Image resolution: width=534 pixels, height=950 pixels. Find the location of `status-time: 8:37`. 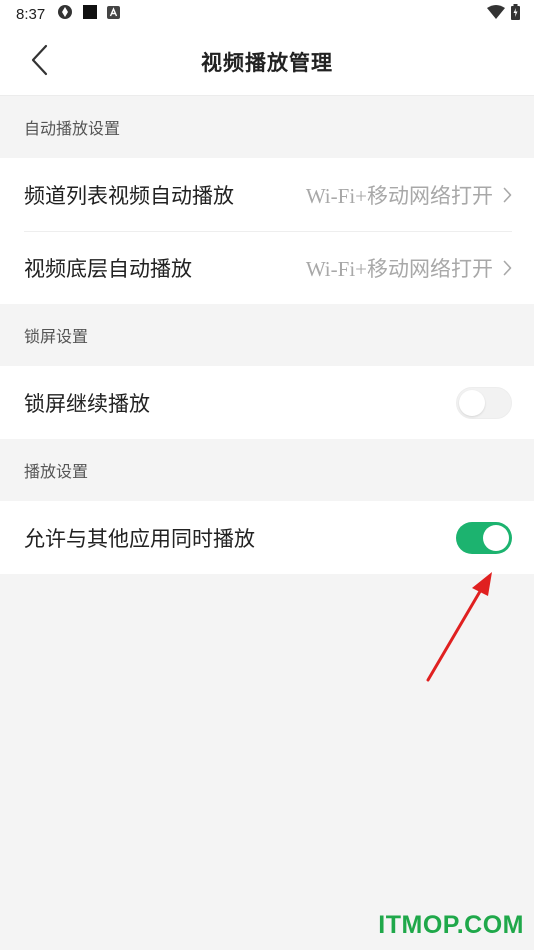

status-time: 8:37 is located at coordinates (31, 14).